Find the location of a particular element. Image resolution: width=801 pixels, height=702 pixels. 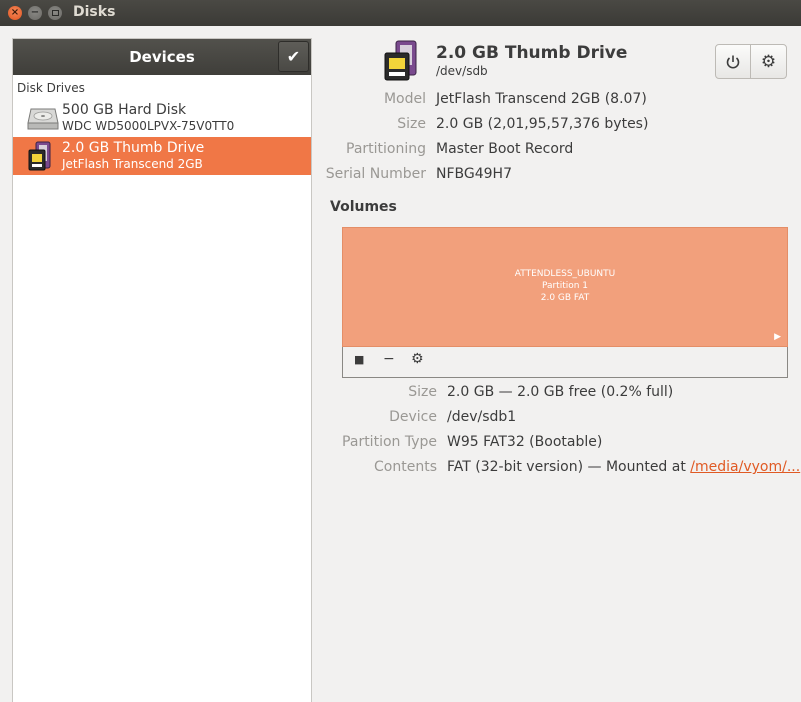

checkmark-icon: ✔ is located at coordinates (293, 56).